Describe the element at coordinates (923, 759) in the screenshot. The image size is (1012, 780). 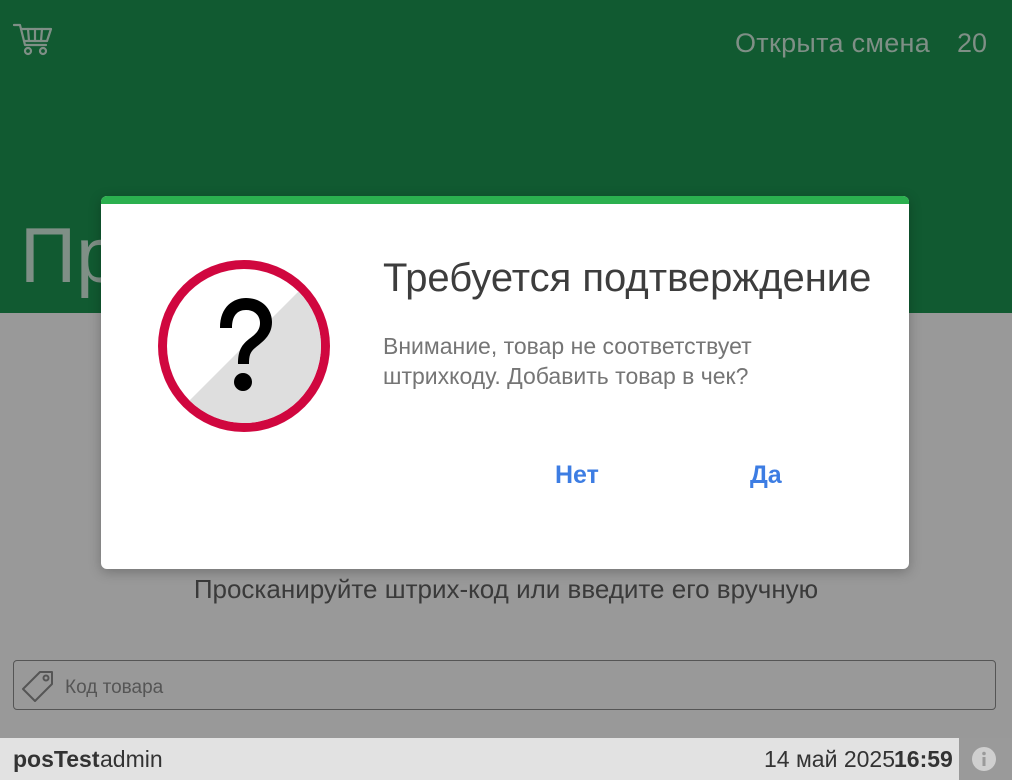
I see `current-time: 16:59` at that location.